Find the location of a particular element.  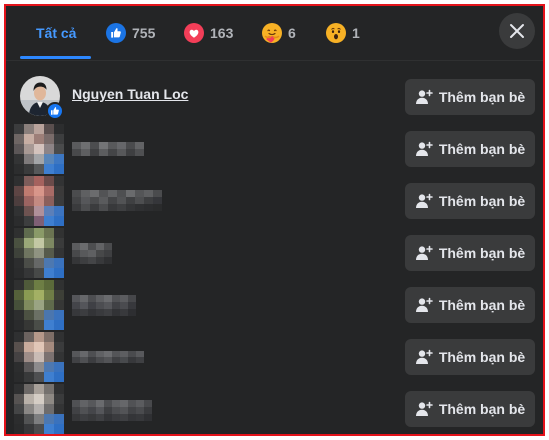

tab-wow-count: 1 is located at coordinates (356, 33).